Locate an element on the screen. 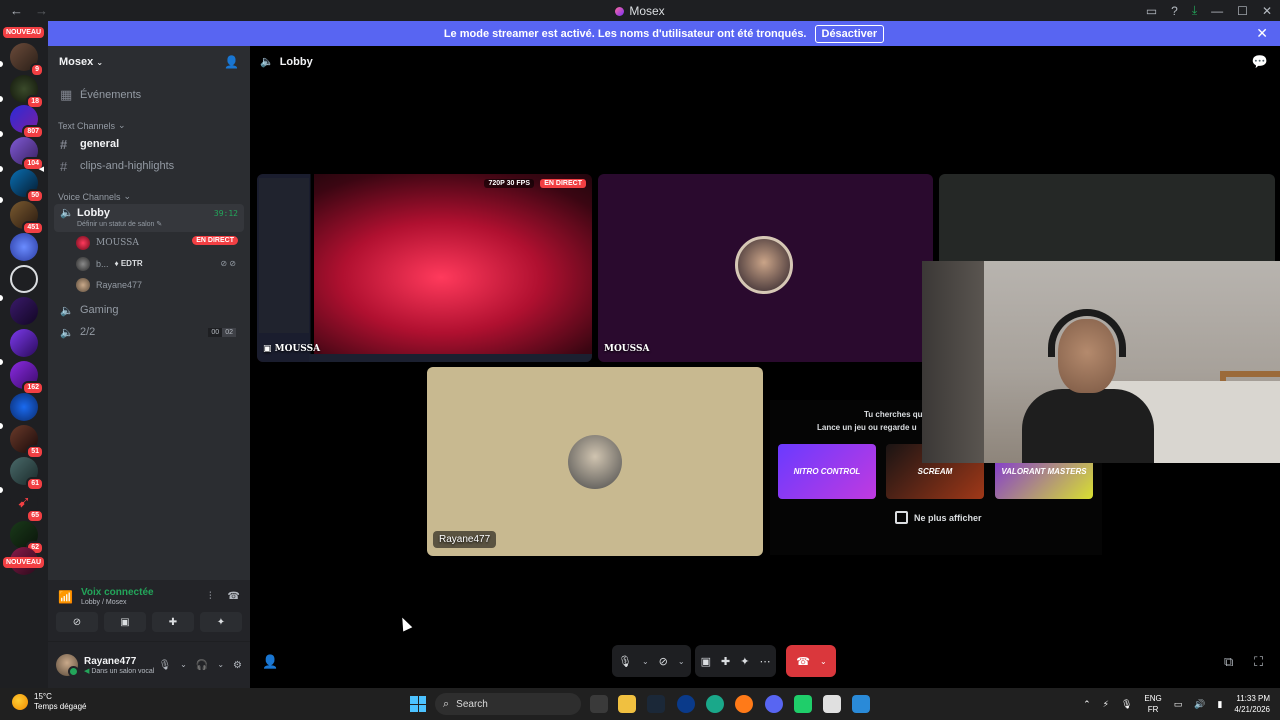 Image resolution: width=1280 pixels, height=720 pixels. chat-bubble-icon: 💬 is located at coordinates (1260, 62).